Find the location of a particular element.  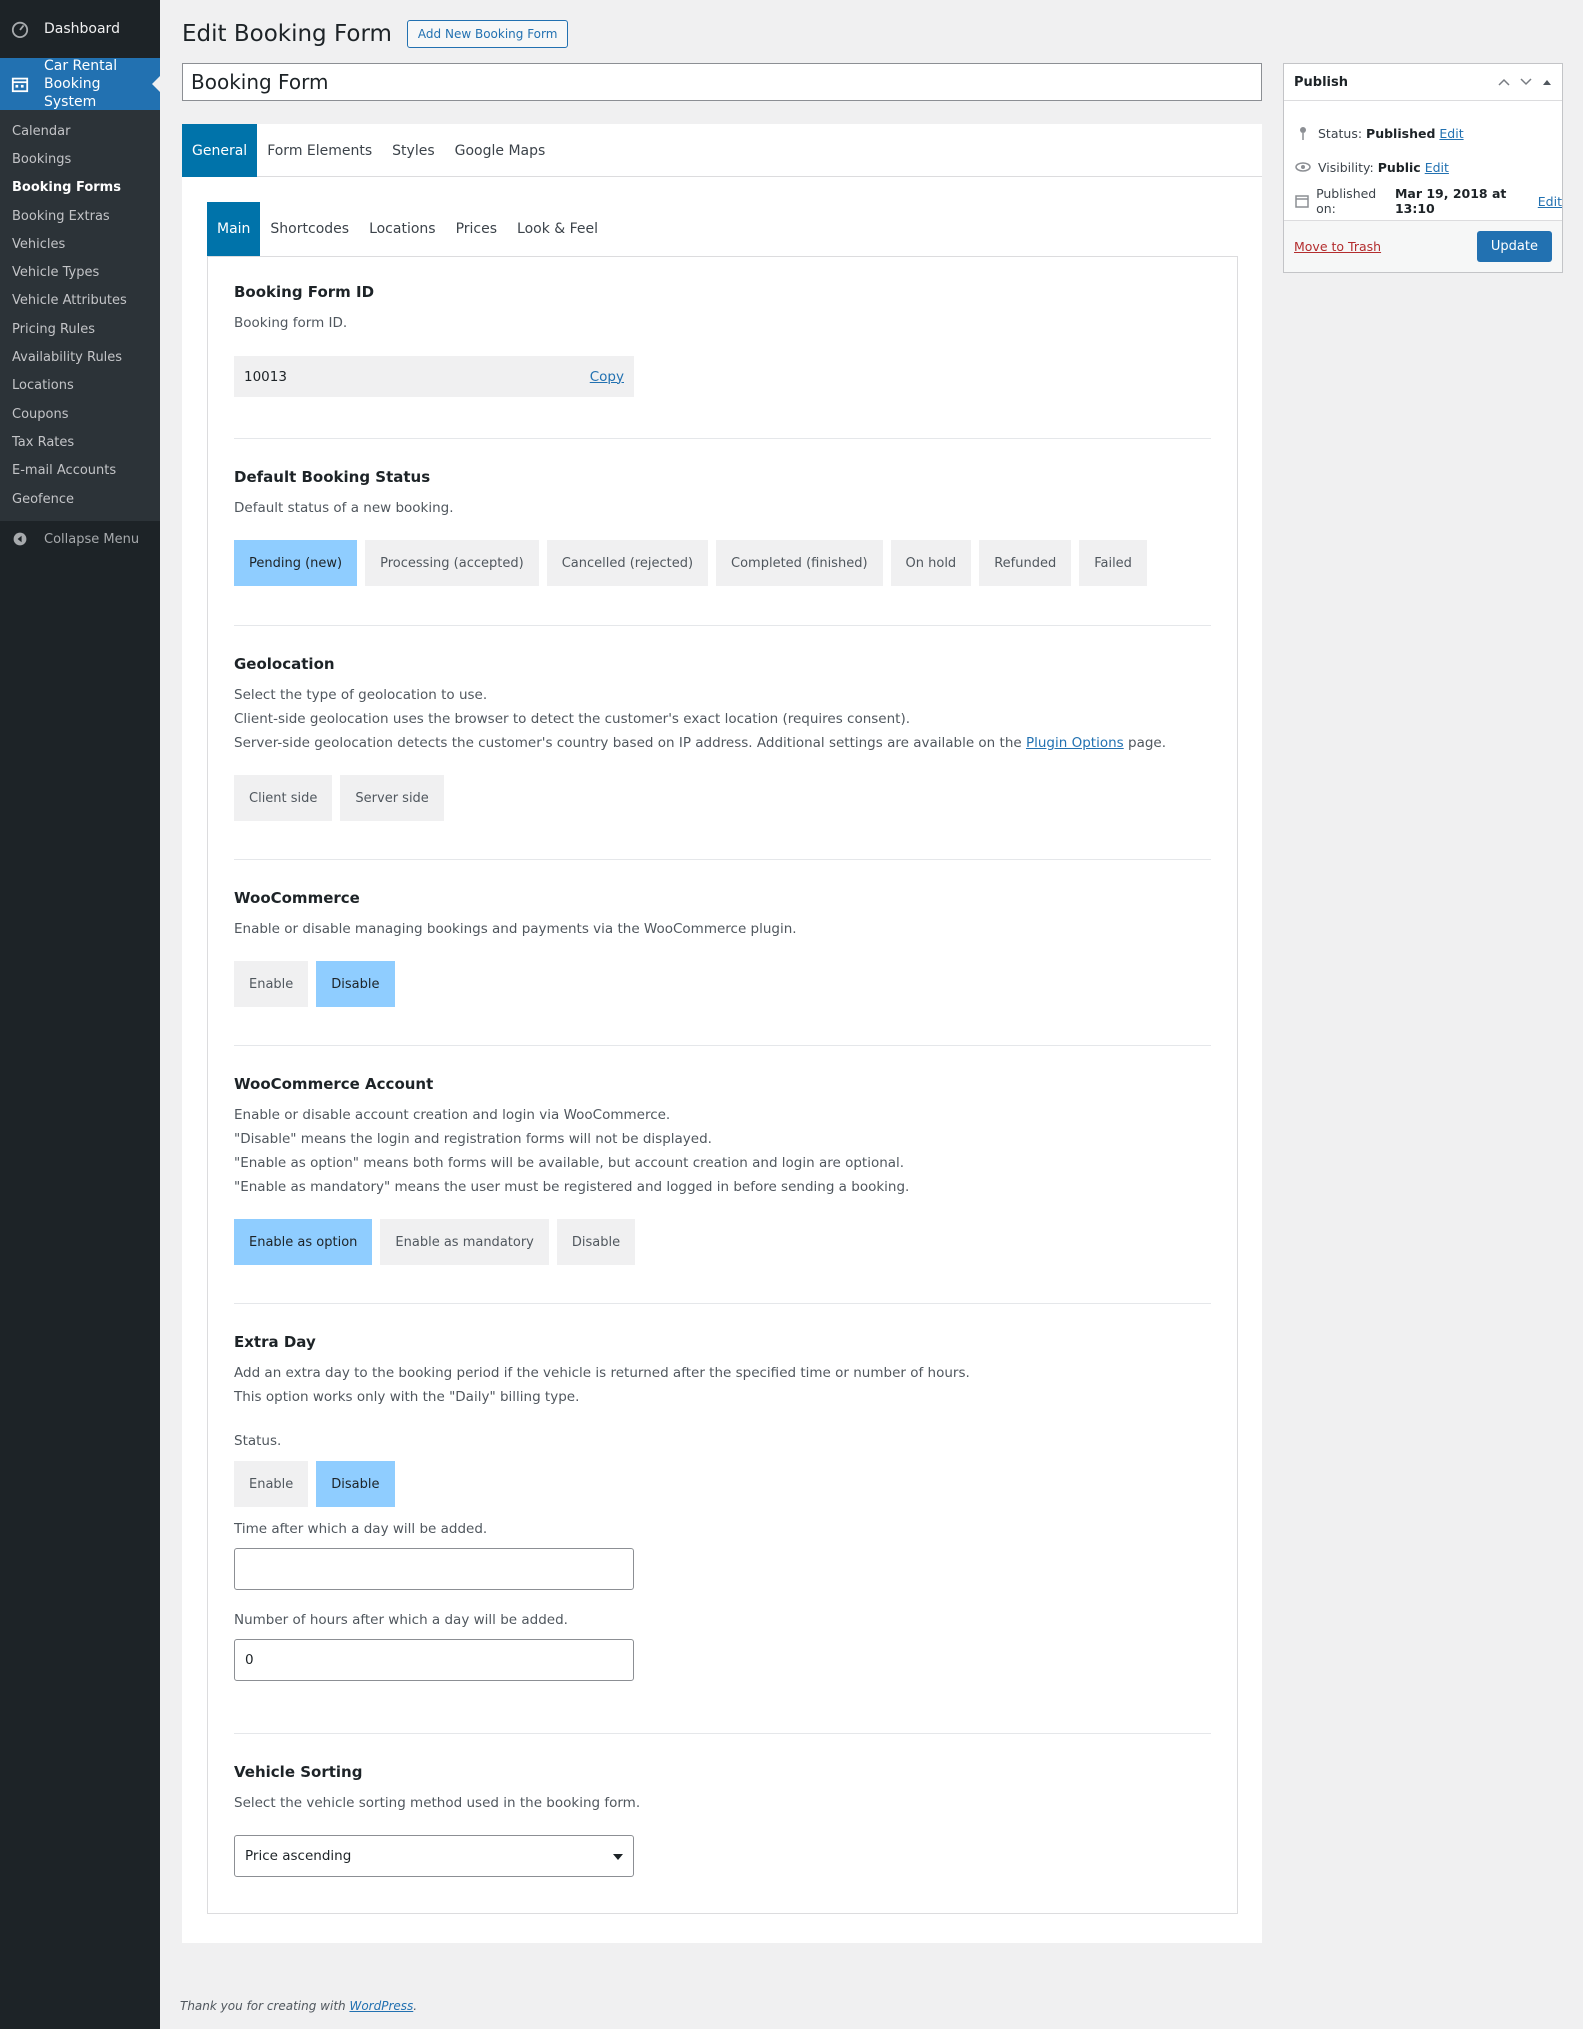

extra-day-option-disable: Disable is located at coordinates (355, 1484).